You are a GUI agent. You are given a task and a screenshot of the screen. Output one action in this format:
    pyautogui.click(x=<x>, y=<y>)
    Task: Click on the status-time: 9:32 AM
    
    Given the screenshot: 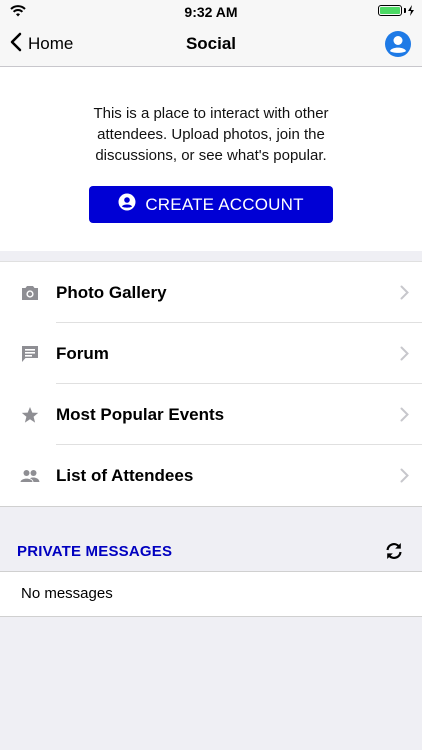 What is the action you would take?
    pyautogui.click(x=211, y=12)
    